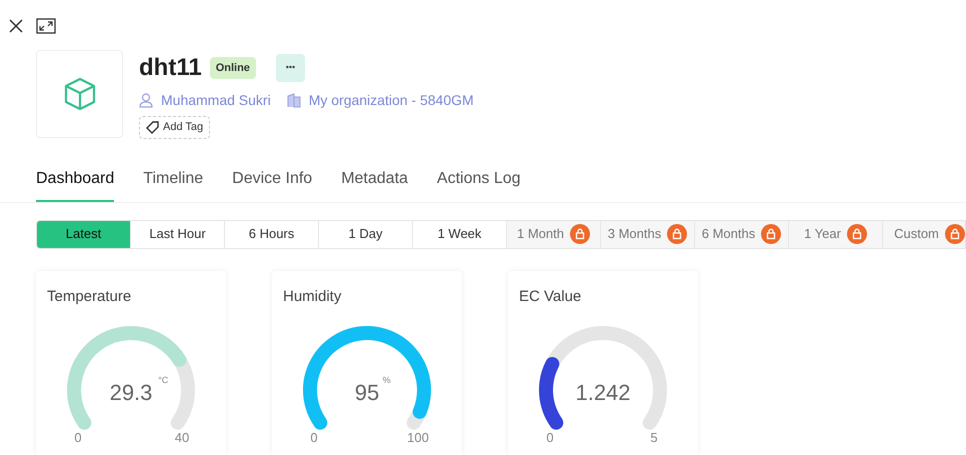  I want to click on gauge-value: 1.242, so click(603, 392).